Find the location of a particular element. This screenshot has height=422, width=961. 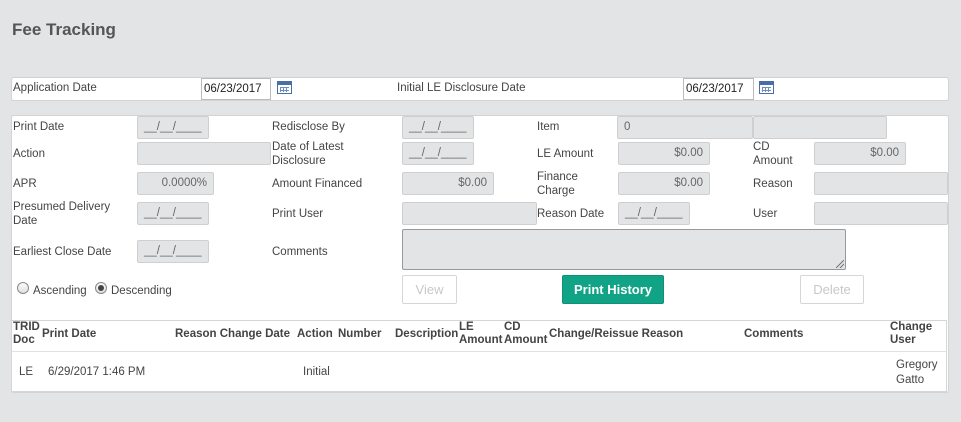

apr-field: 0.0000% is located at coordinates (175, 183).